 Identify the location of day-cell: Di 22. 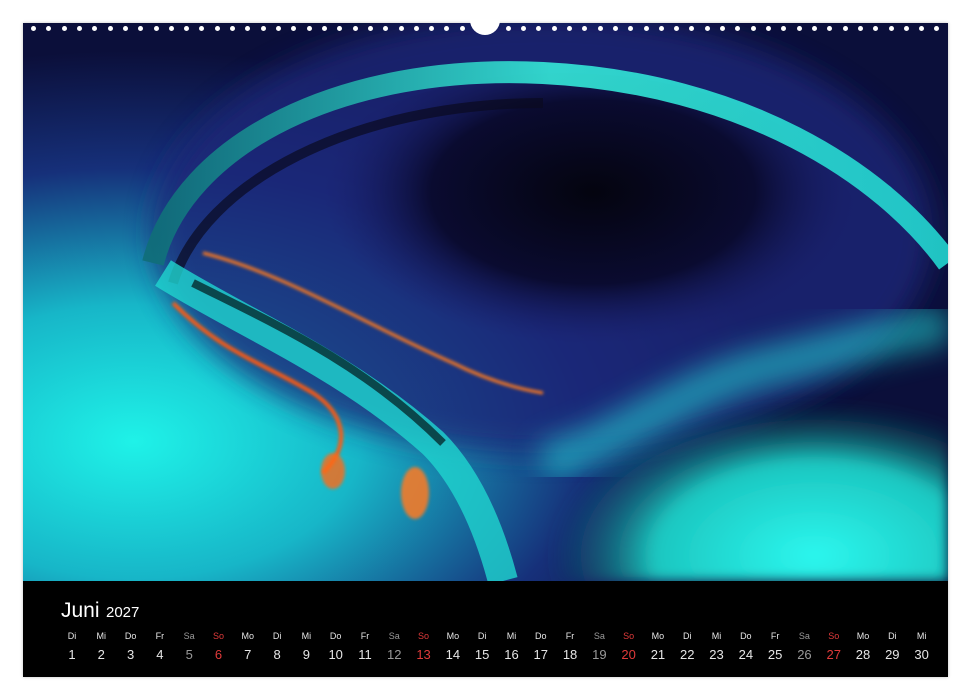
(687, 645).